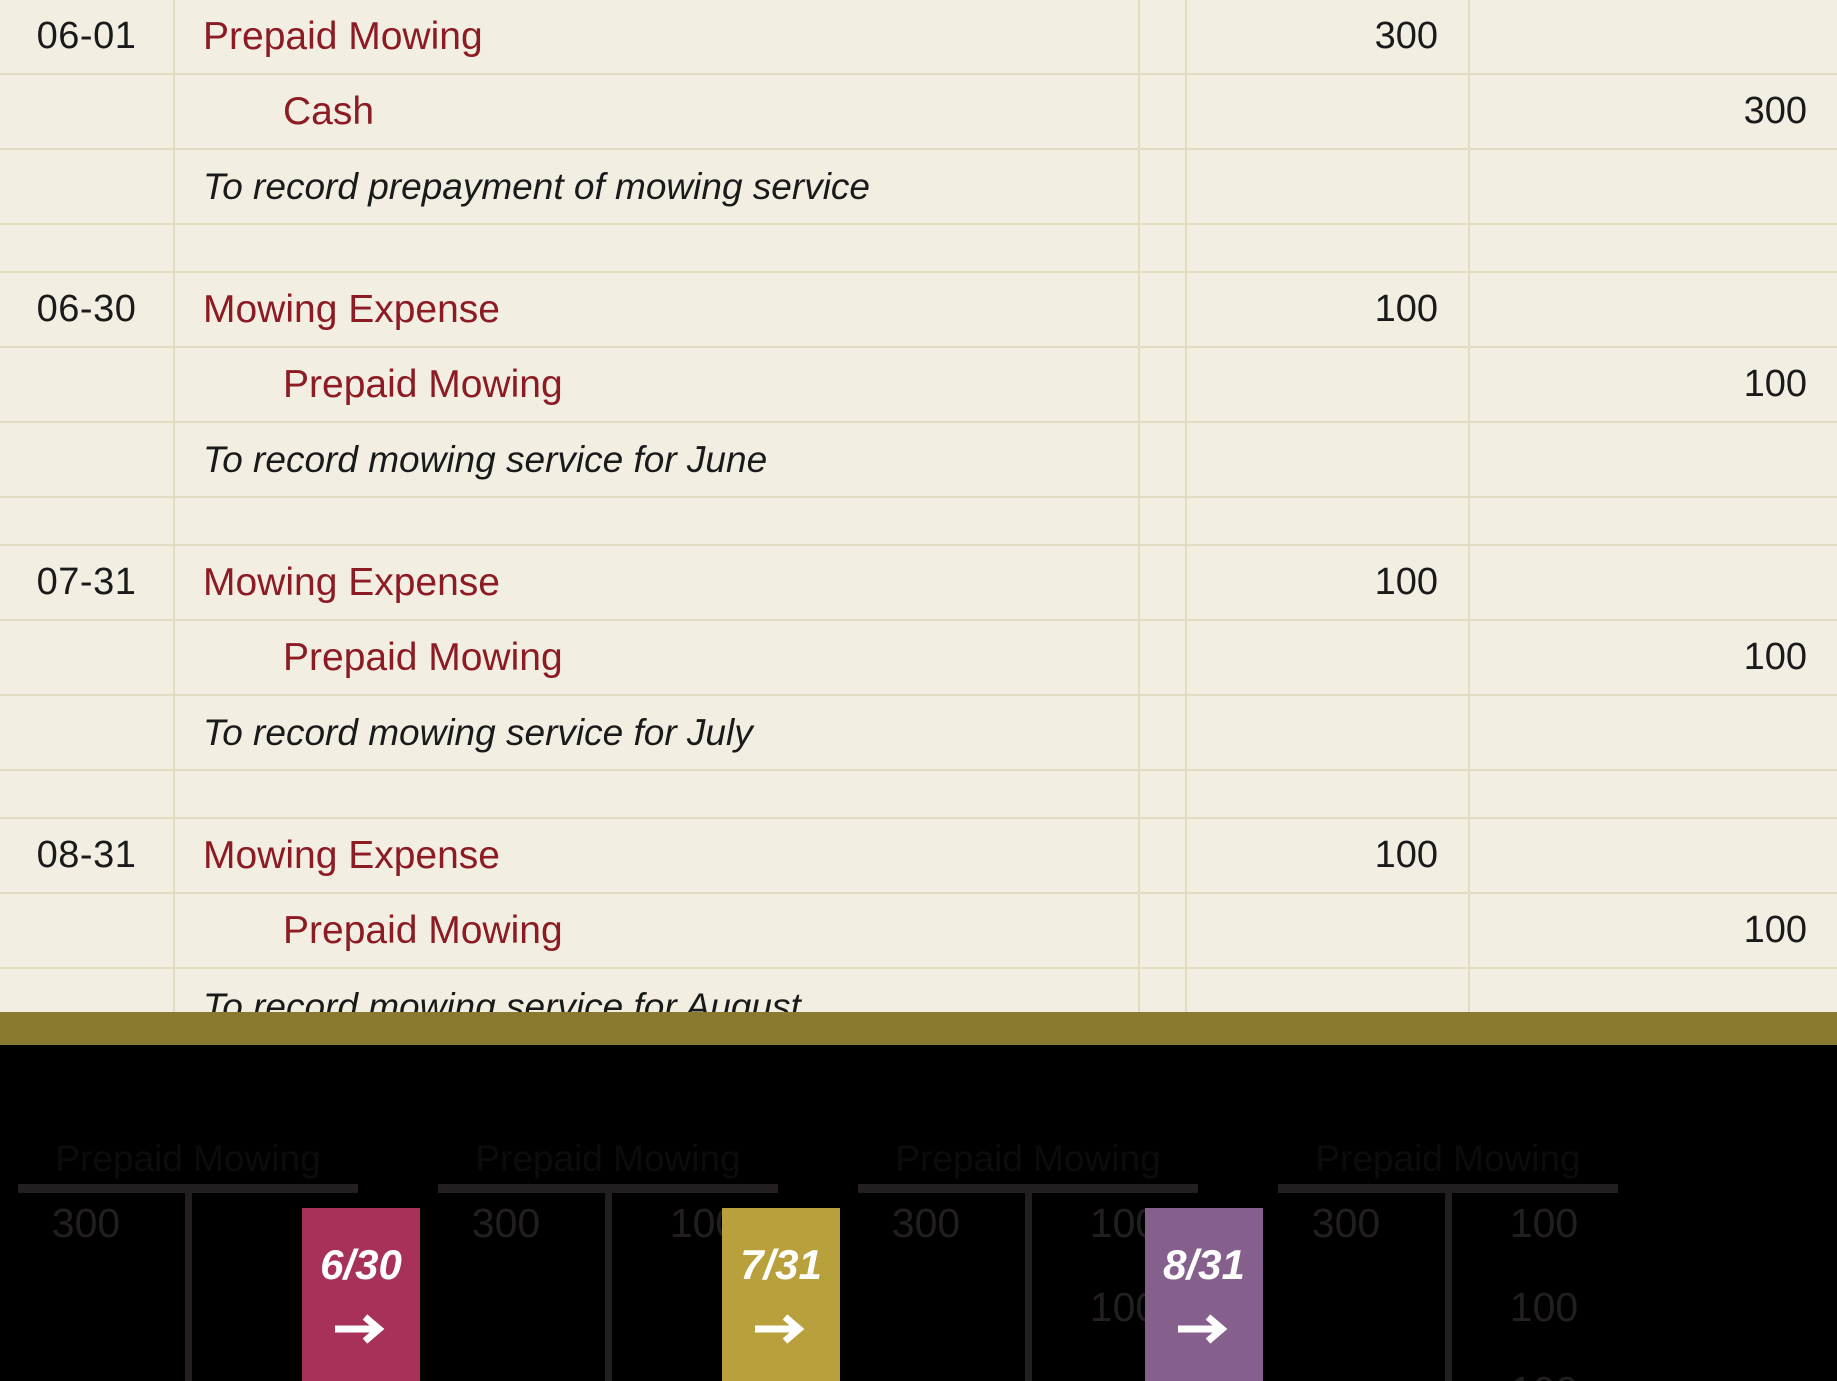  What do you see at coordinates (781, 1294) in the screenshot?
I see `date-badge-7-31: 7/31` at bounding box center [781, 1294].